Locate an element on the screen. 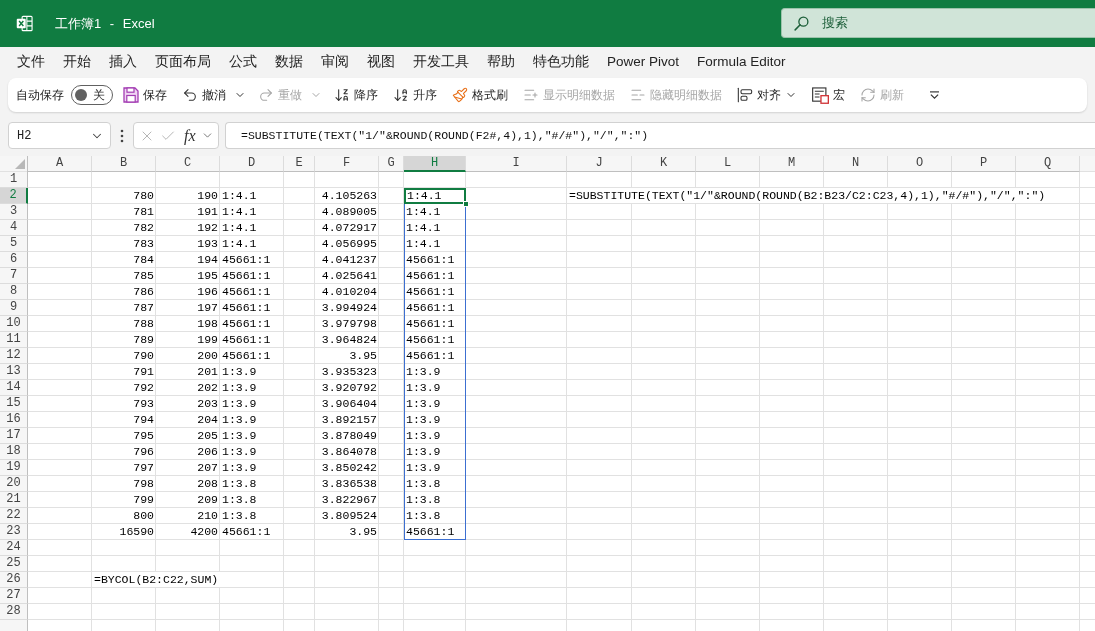 This screenshot has height=631, width=1095. row-header: 14 is located at coordinates (14, 388).